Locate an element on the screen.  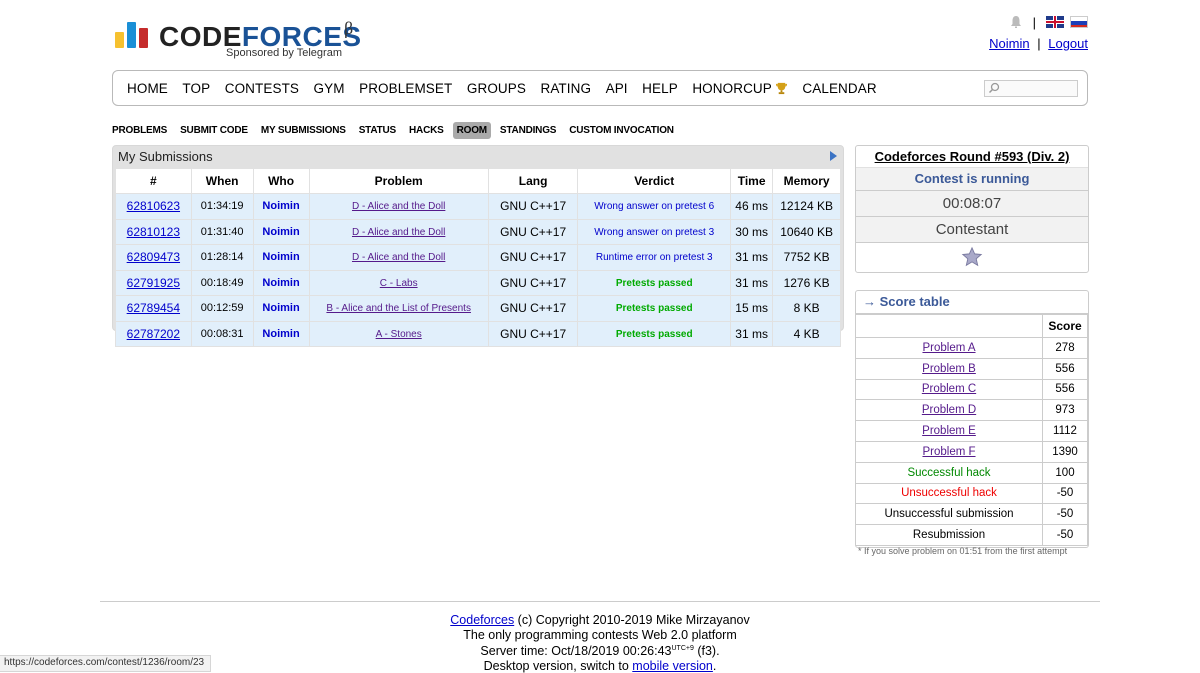
submission-id-link: 62810123 is located at coordinates (153, 232).